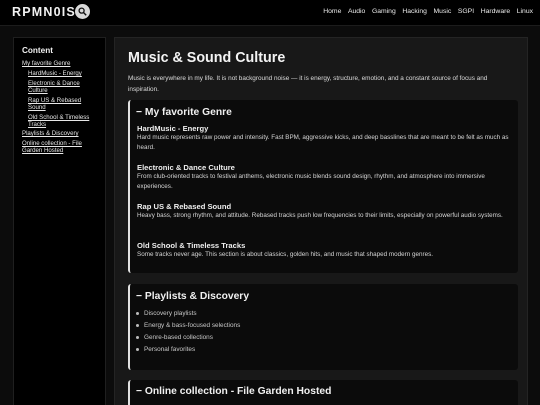 The image size is (540, 405). I want to click on nav-gaming: Gaming, so click(384, 11).